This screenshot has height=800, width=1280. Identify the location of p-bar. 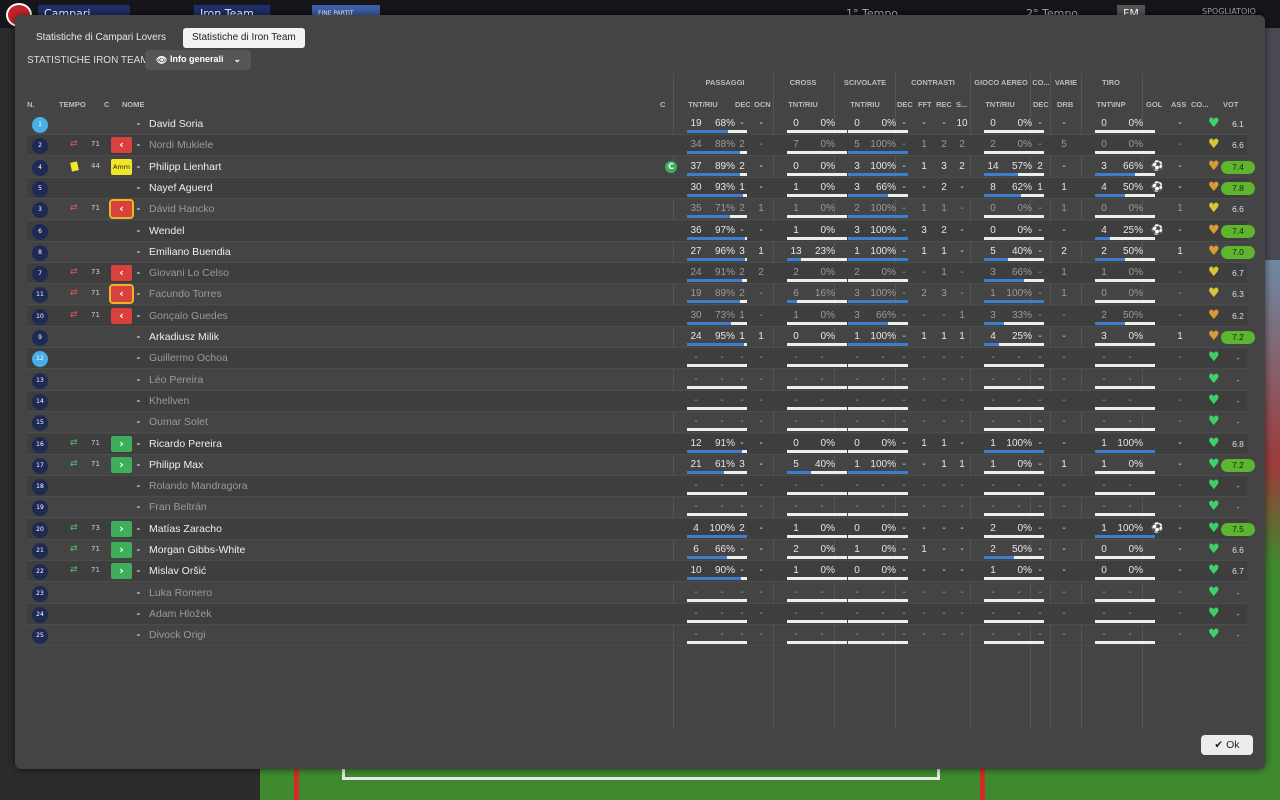
(717, 579).